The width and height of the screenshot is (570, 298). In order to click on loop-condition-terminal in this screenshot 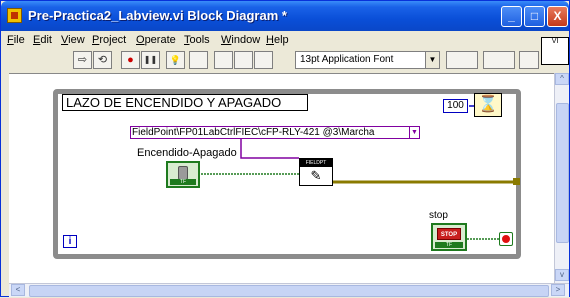, I will do `click(506, 239)`.